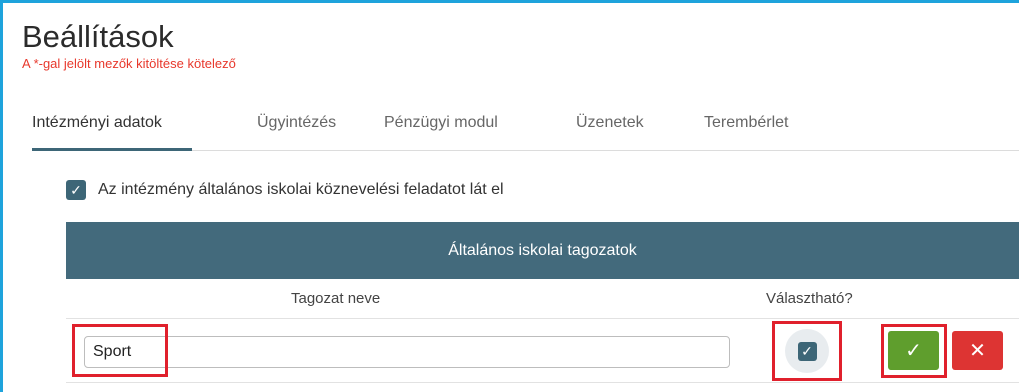 Image resolution: width=1019 pixels, height=392 pixels. Describe the element at coordinates (98, 36) in the screenshot. I see `page-title: Beállítások` at that location.